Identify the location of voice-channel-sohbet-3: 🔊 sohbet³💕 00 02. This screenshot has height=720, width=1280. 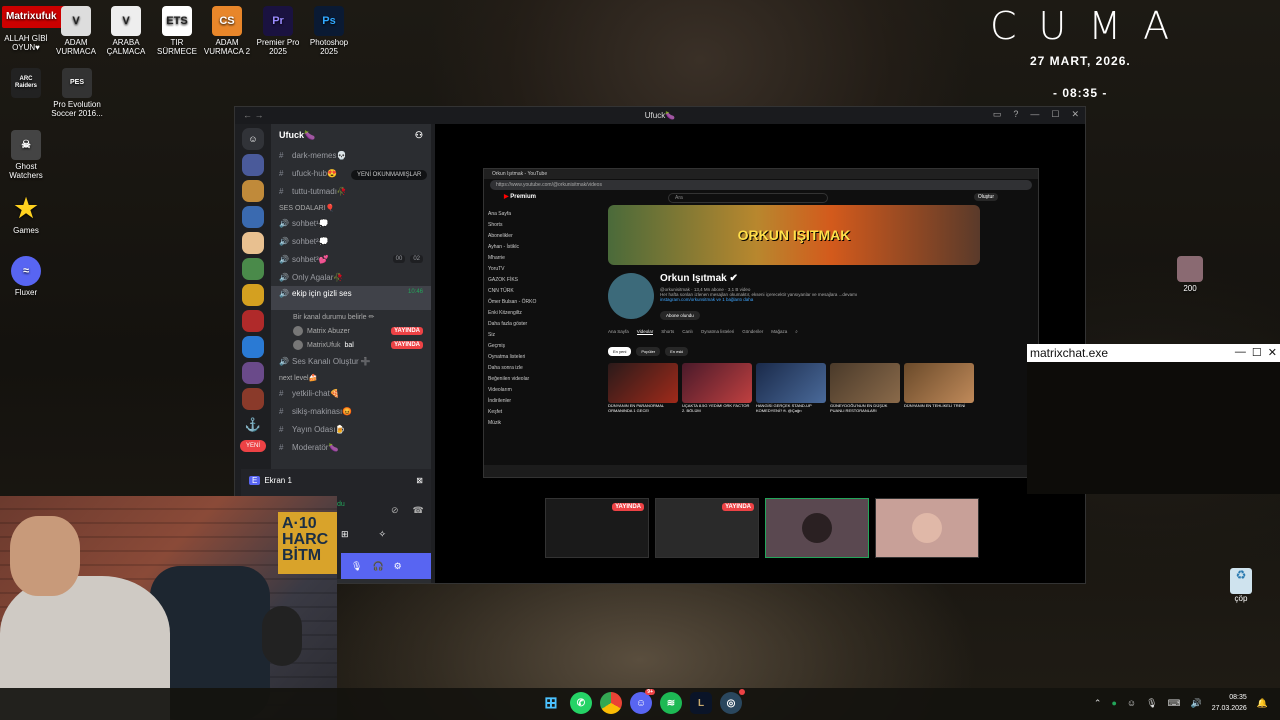
(351, 259).